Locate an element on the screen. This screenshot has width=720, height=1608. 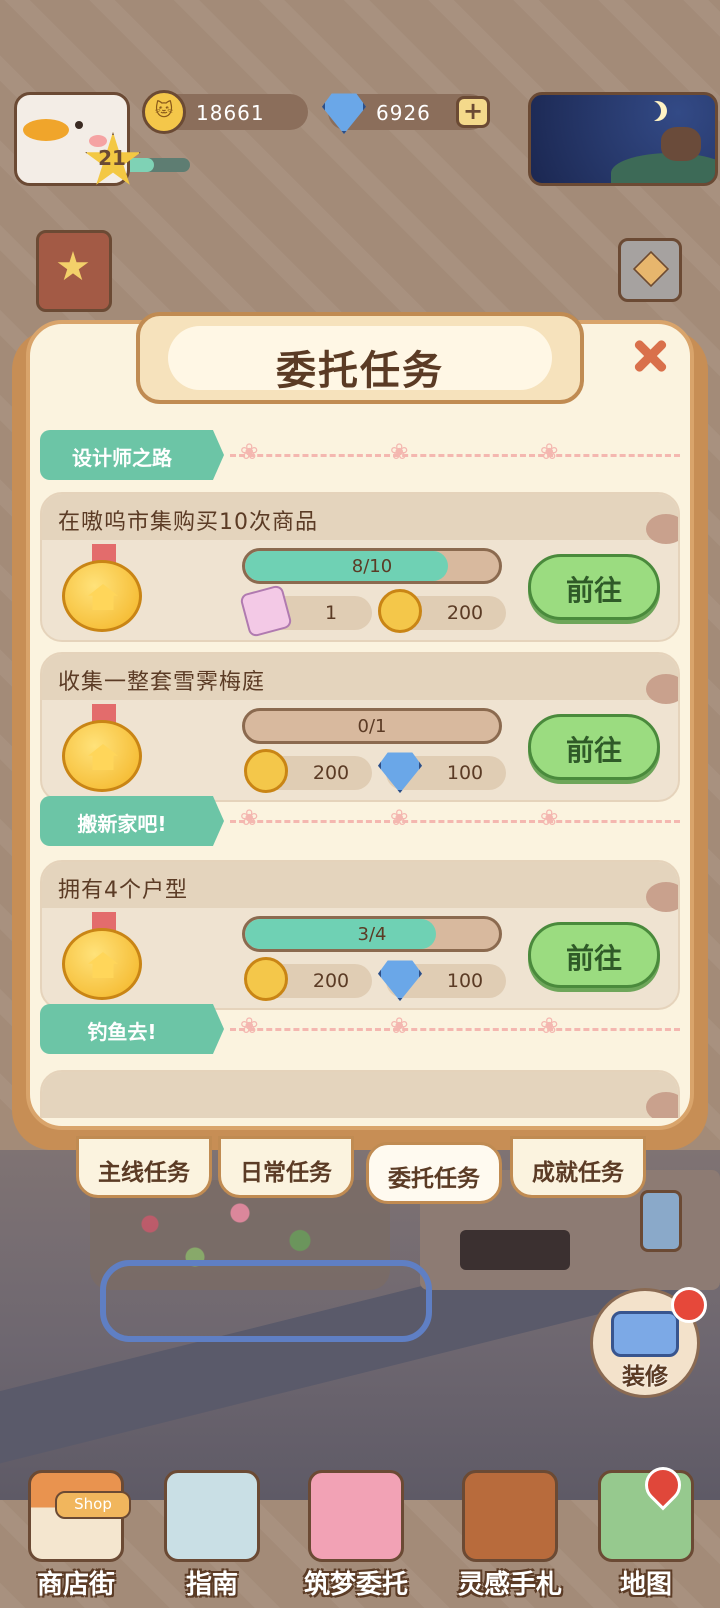
section-label: 钓鱼去! is located at coordinates (122, 1032).